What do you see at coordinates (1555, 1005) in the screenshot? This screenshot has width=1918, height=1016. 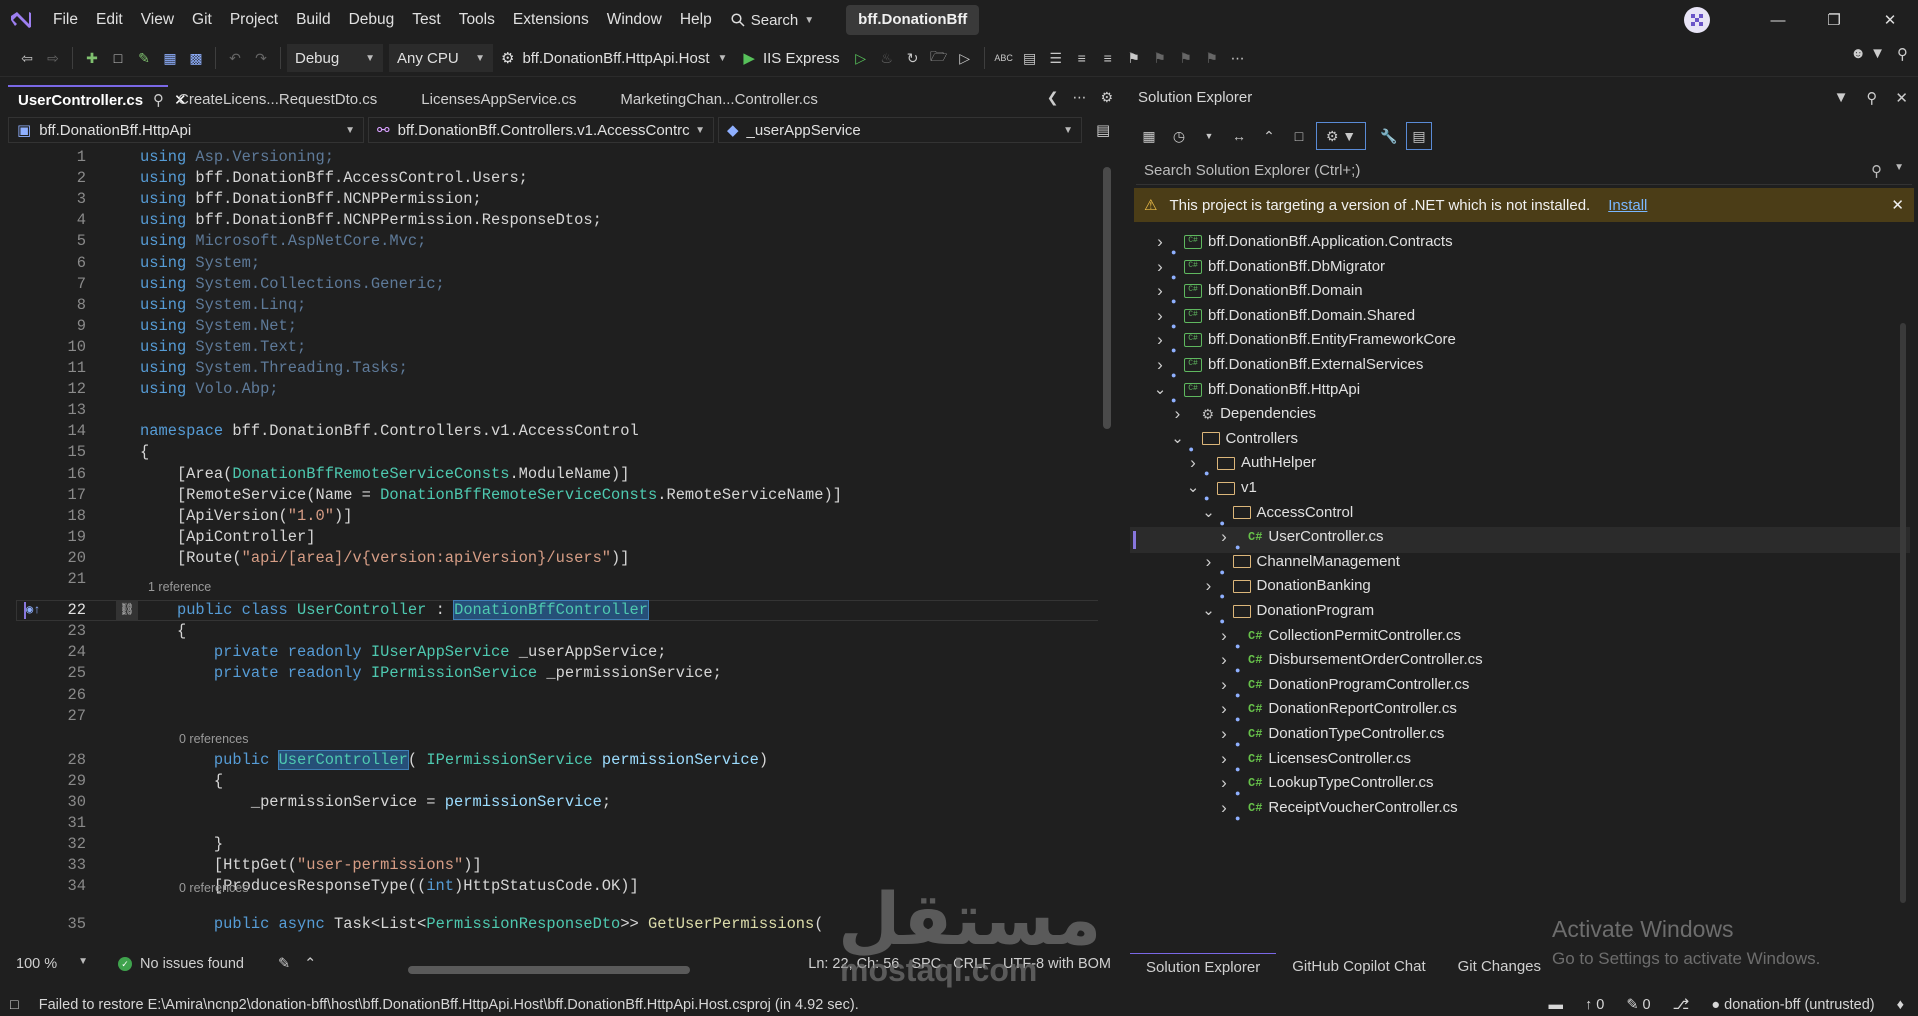 I see `notification-icon: ▬` at bounding box center [1555, 1005].